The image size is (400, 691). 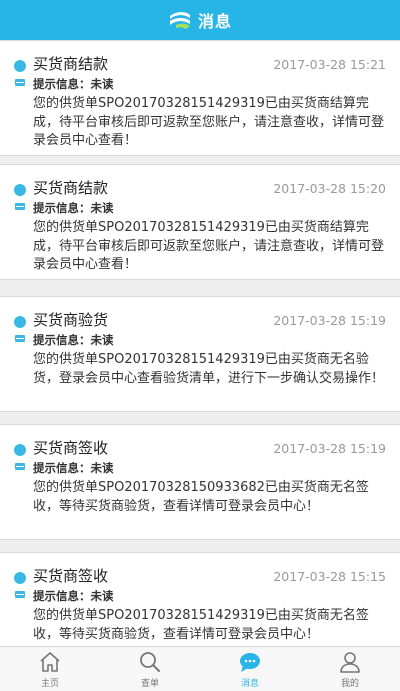 What do you see at coordinates (329, 188) in the screenshot?
I see `message-time: 2017-03-28 15:20` at bounding box center [329, 188].